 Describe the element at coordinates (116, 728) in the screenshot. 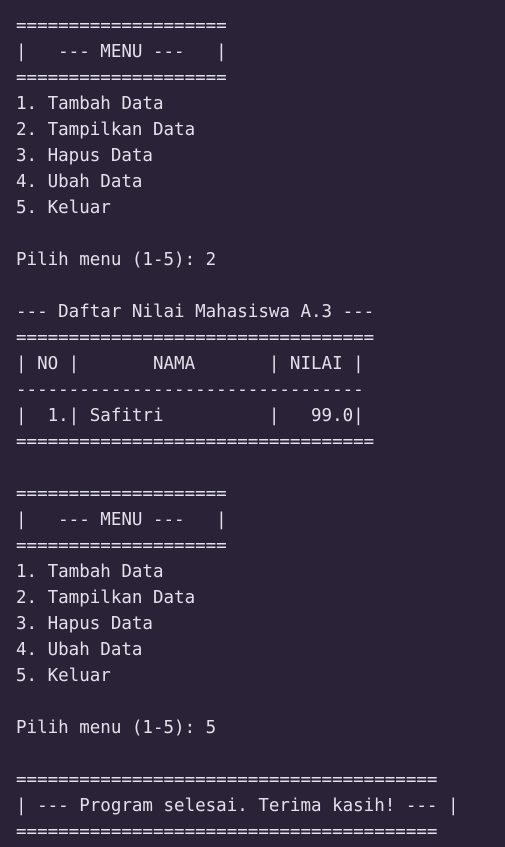

I see `menu-prompt: Pilih menu (1-5): 5` at that location.